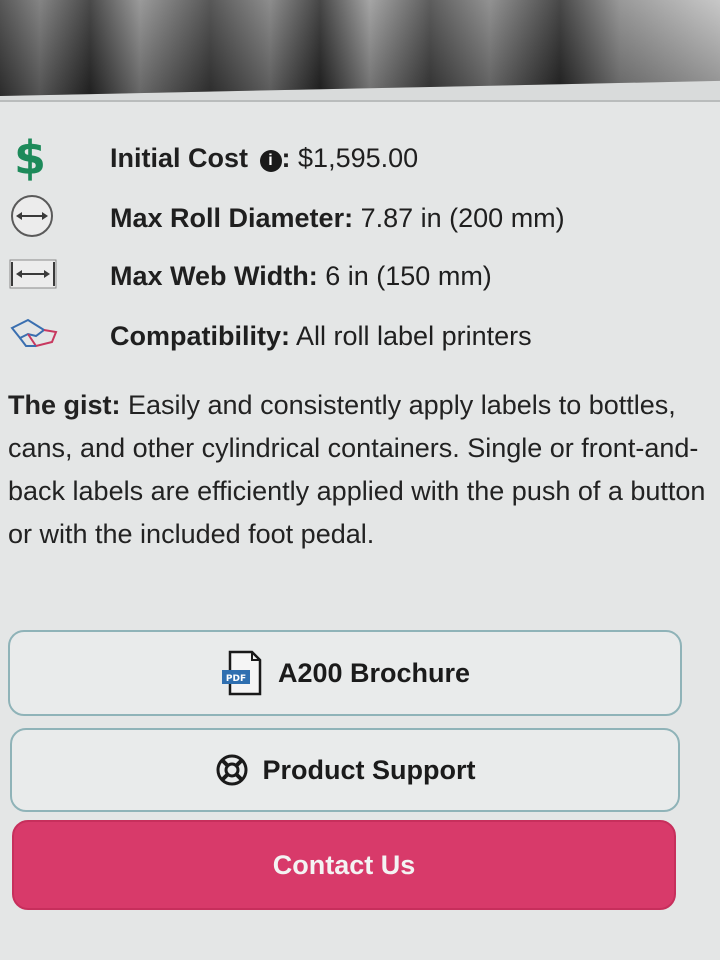 Image resolution: width=720 pixels, height=960 pixels. Describe the element at coordinates (34, 218) in the screenshot. I see `roll-diameter-icon` at that location.